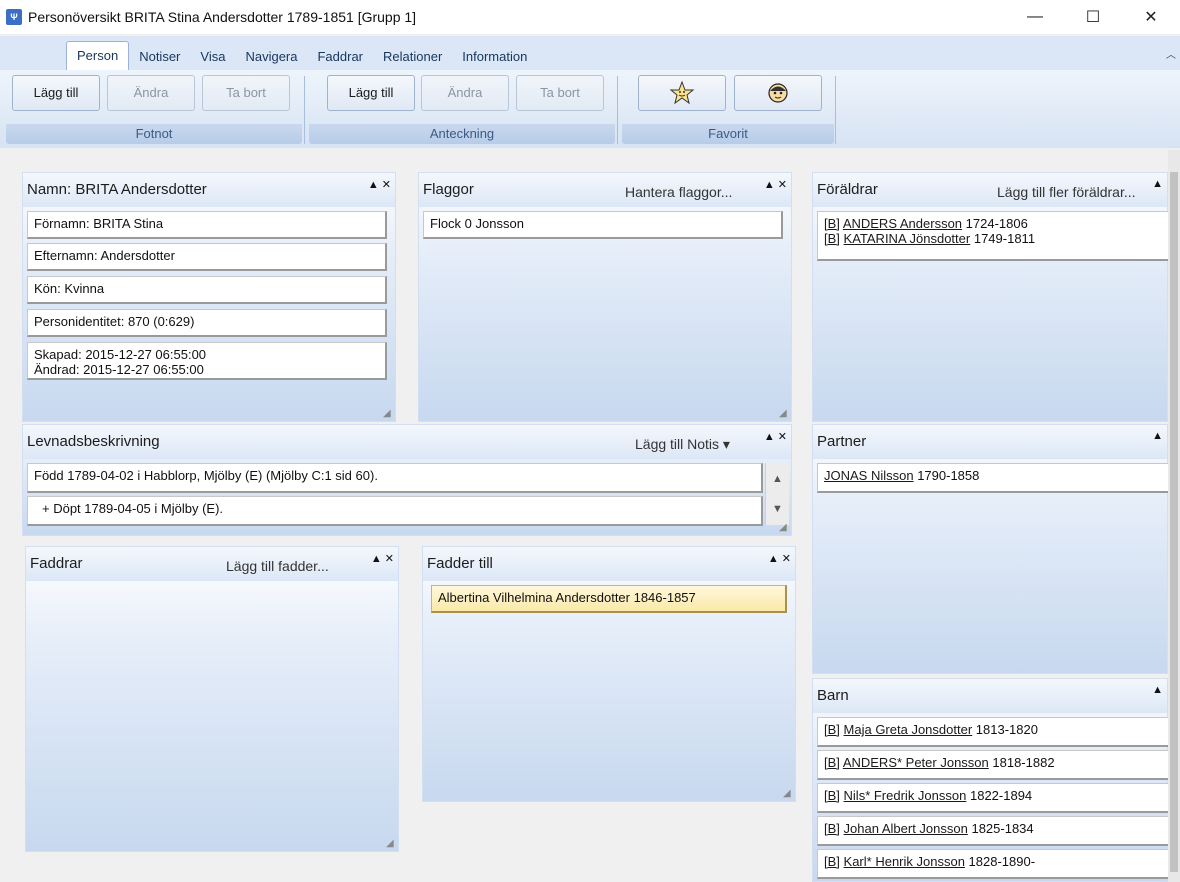 The width and height of the screenshot is (1180, 882). What do you see at coordinates (993, 478) in the screenshot?
I see `partner-item: JONAS Nilsson 1790-1858` at bounding box center [993, 478].